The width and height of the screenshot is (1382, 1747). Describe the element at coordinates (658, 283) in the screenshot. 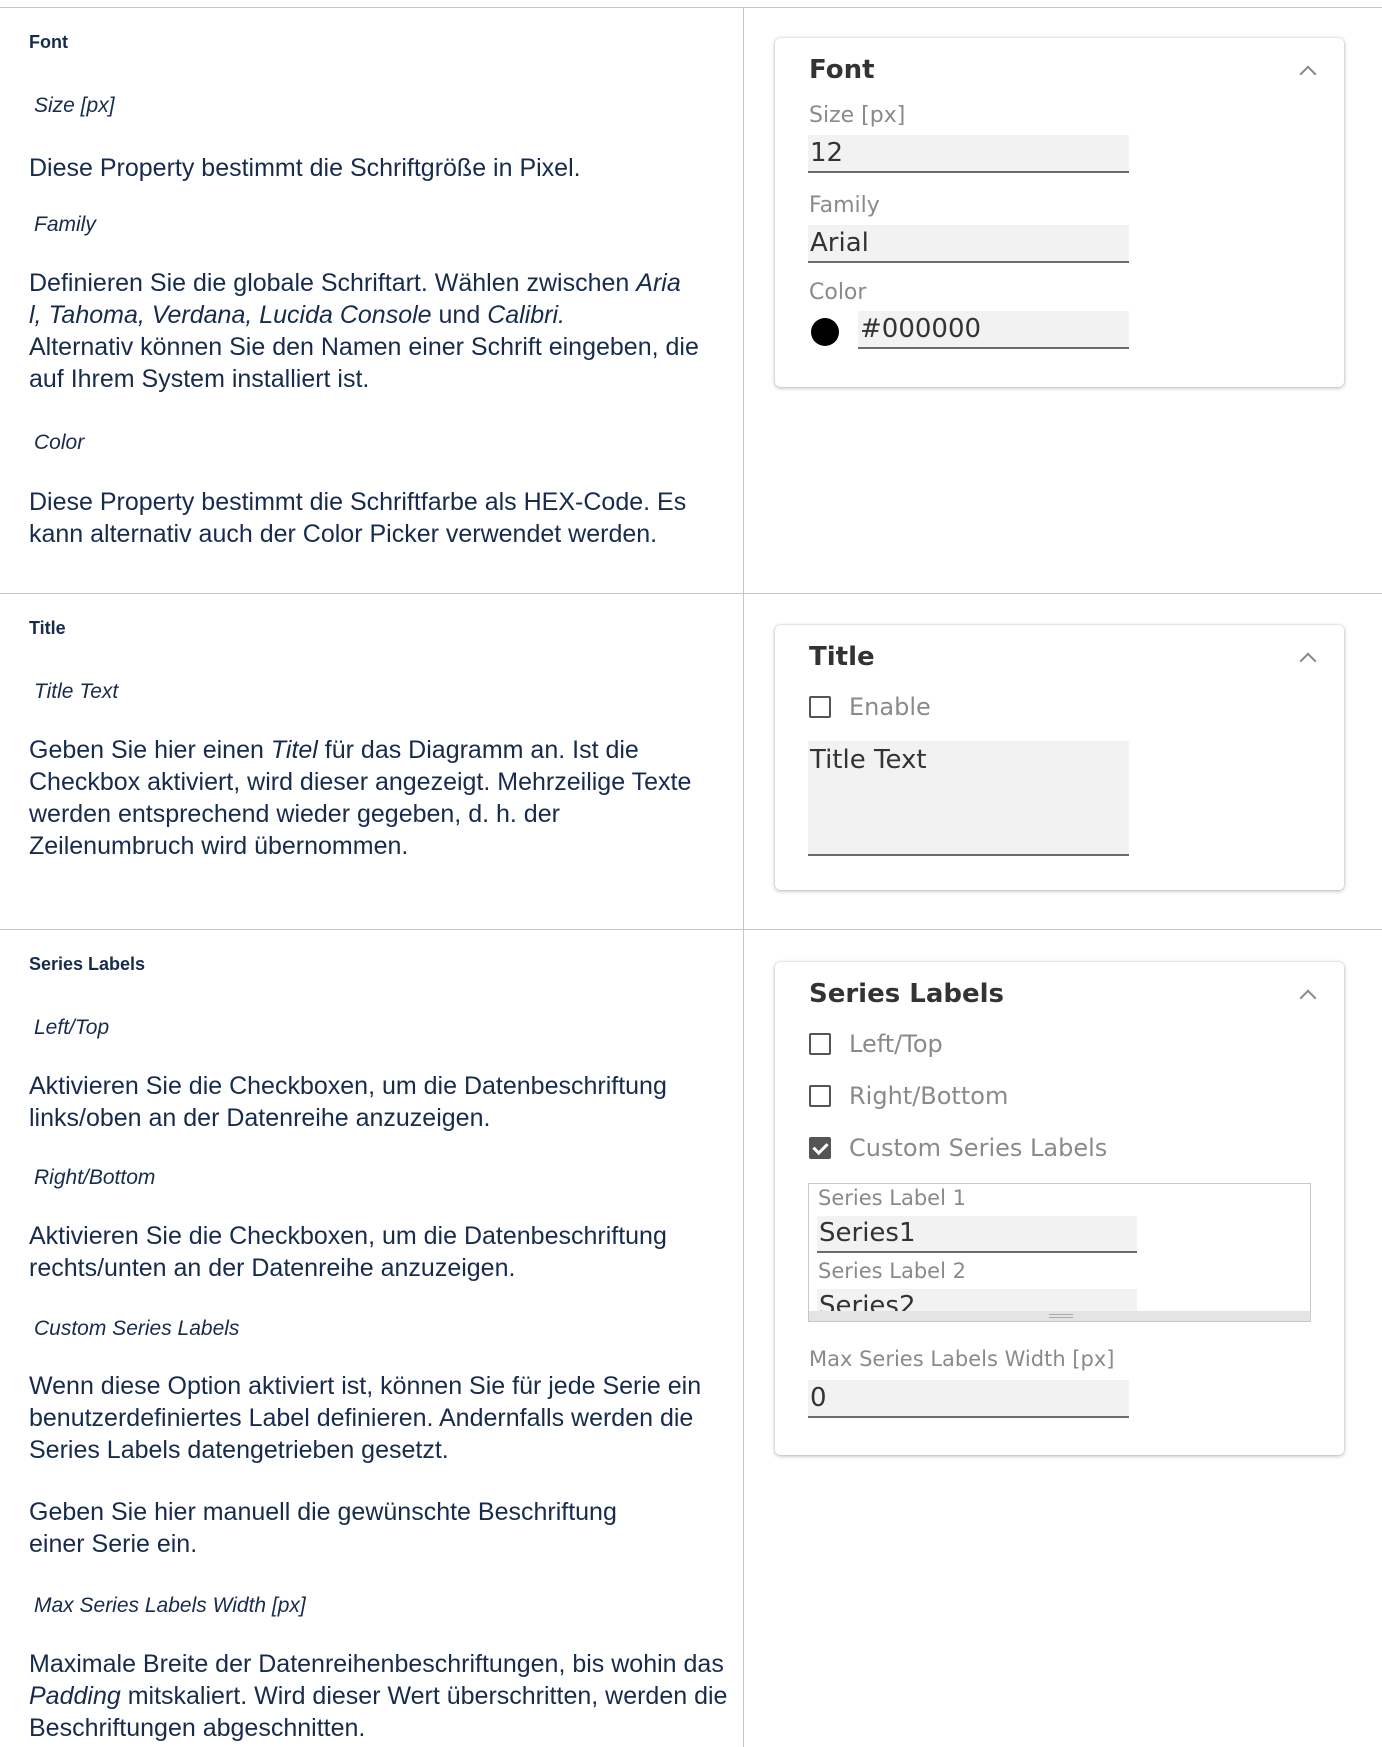

I see `italic-text: Aria` at that location.